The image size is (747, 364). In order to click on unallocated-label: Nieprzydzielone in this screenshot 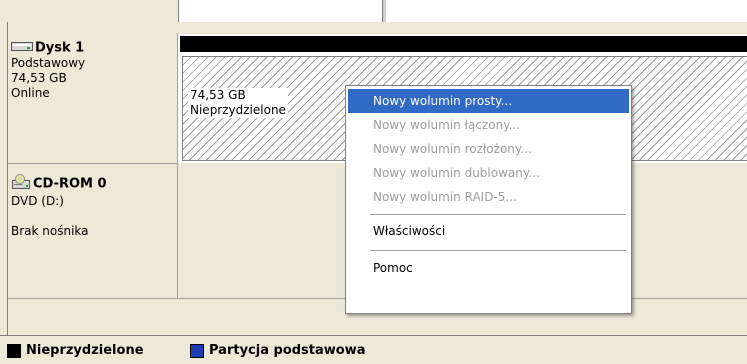, I will do `click(238, 110)`.